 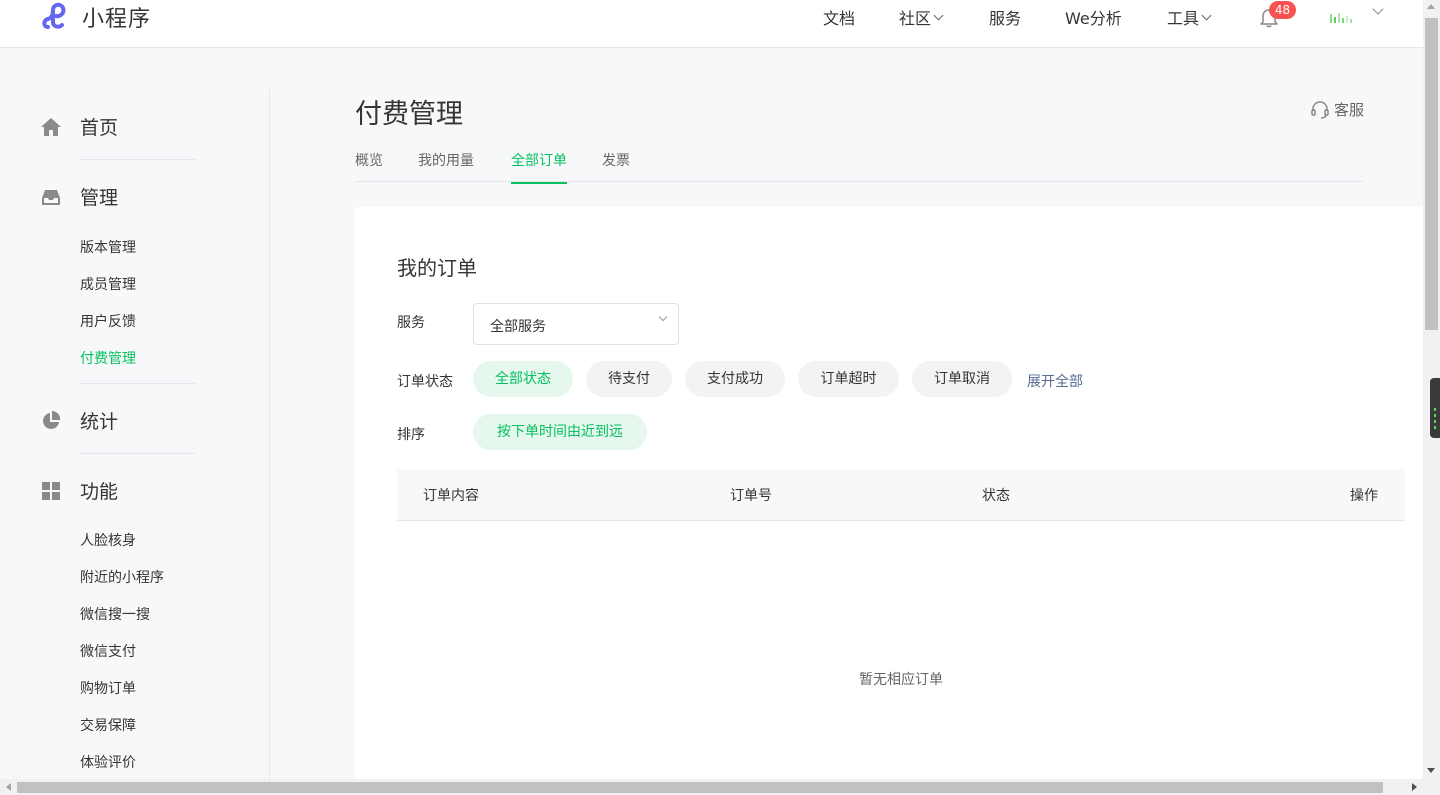 I want to click on expand-all-link: 展开全部, so click(x=1055, y=381).